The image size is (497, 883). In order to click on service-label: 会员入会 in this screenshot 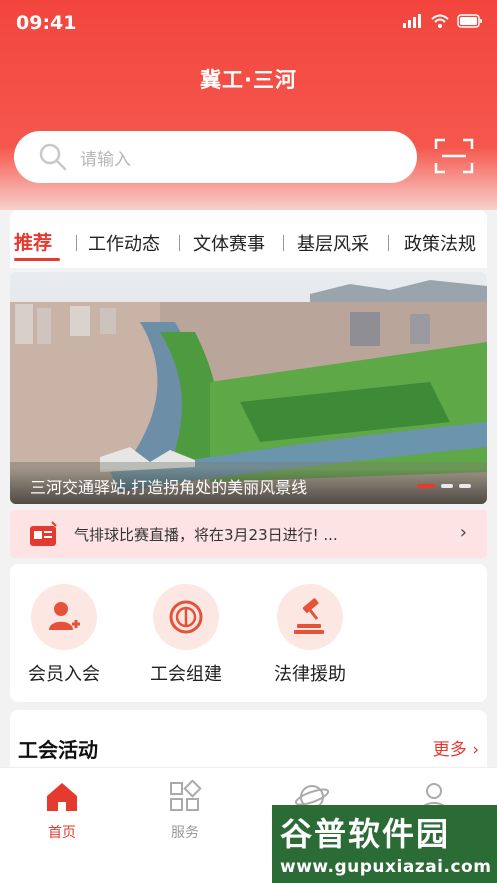, I will do `click(64, 674)`.